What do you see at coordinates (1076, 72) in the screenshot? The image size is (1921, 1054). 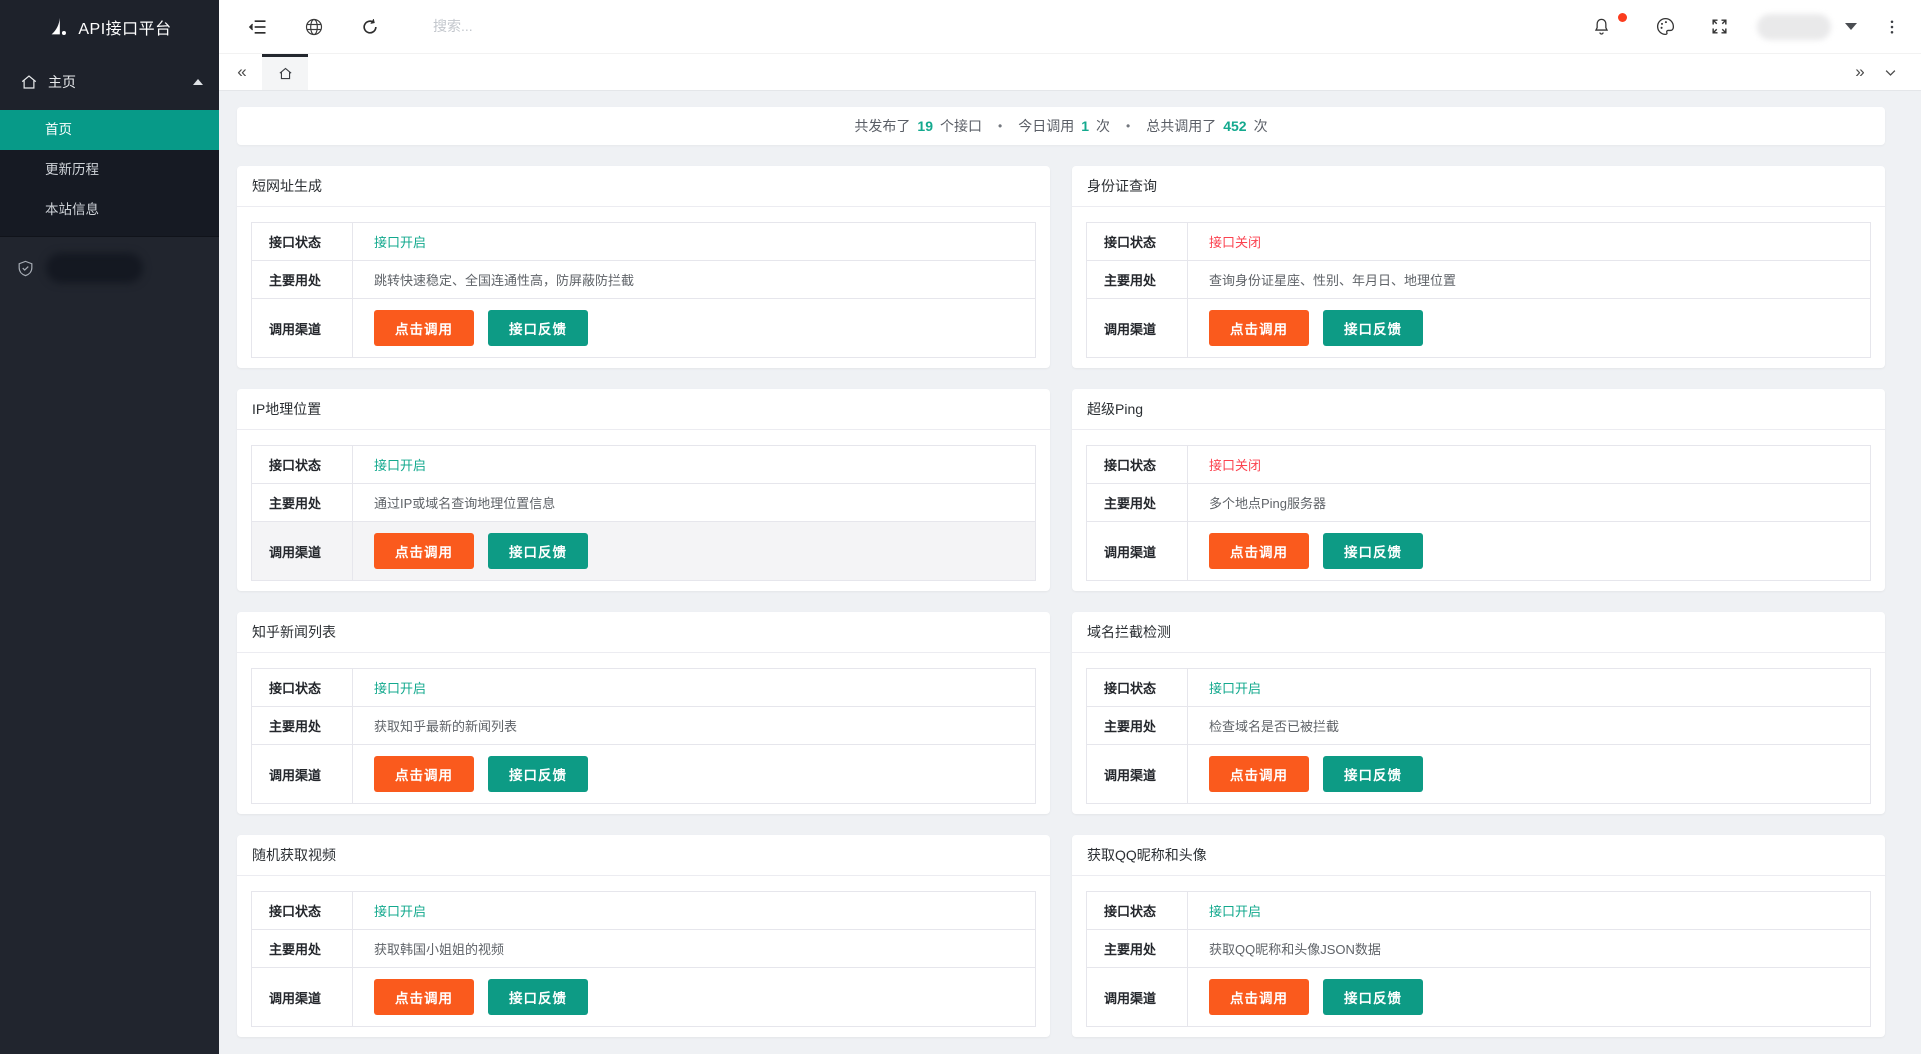 I see `tab-spacer` at bounding box center [1076, 72].